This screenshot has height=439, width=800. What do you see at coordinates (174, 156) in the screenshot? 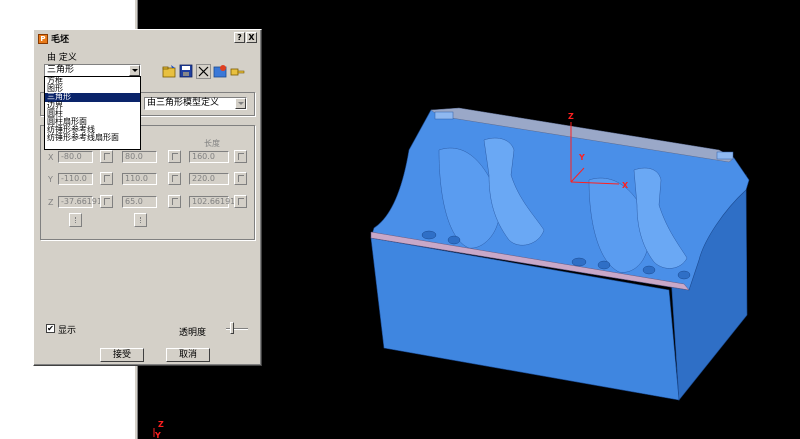
I see `x-max-pick-icon` at bounding box center [174, 156].